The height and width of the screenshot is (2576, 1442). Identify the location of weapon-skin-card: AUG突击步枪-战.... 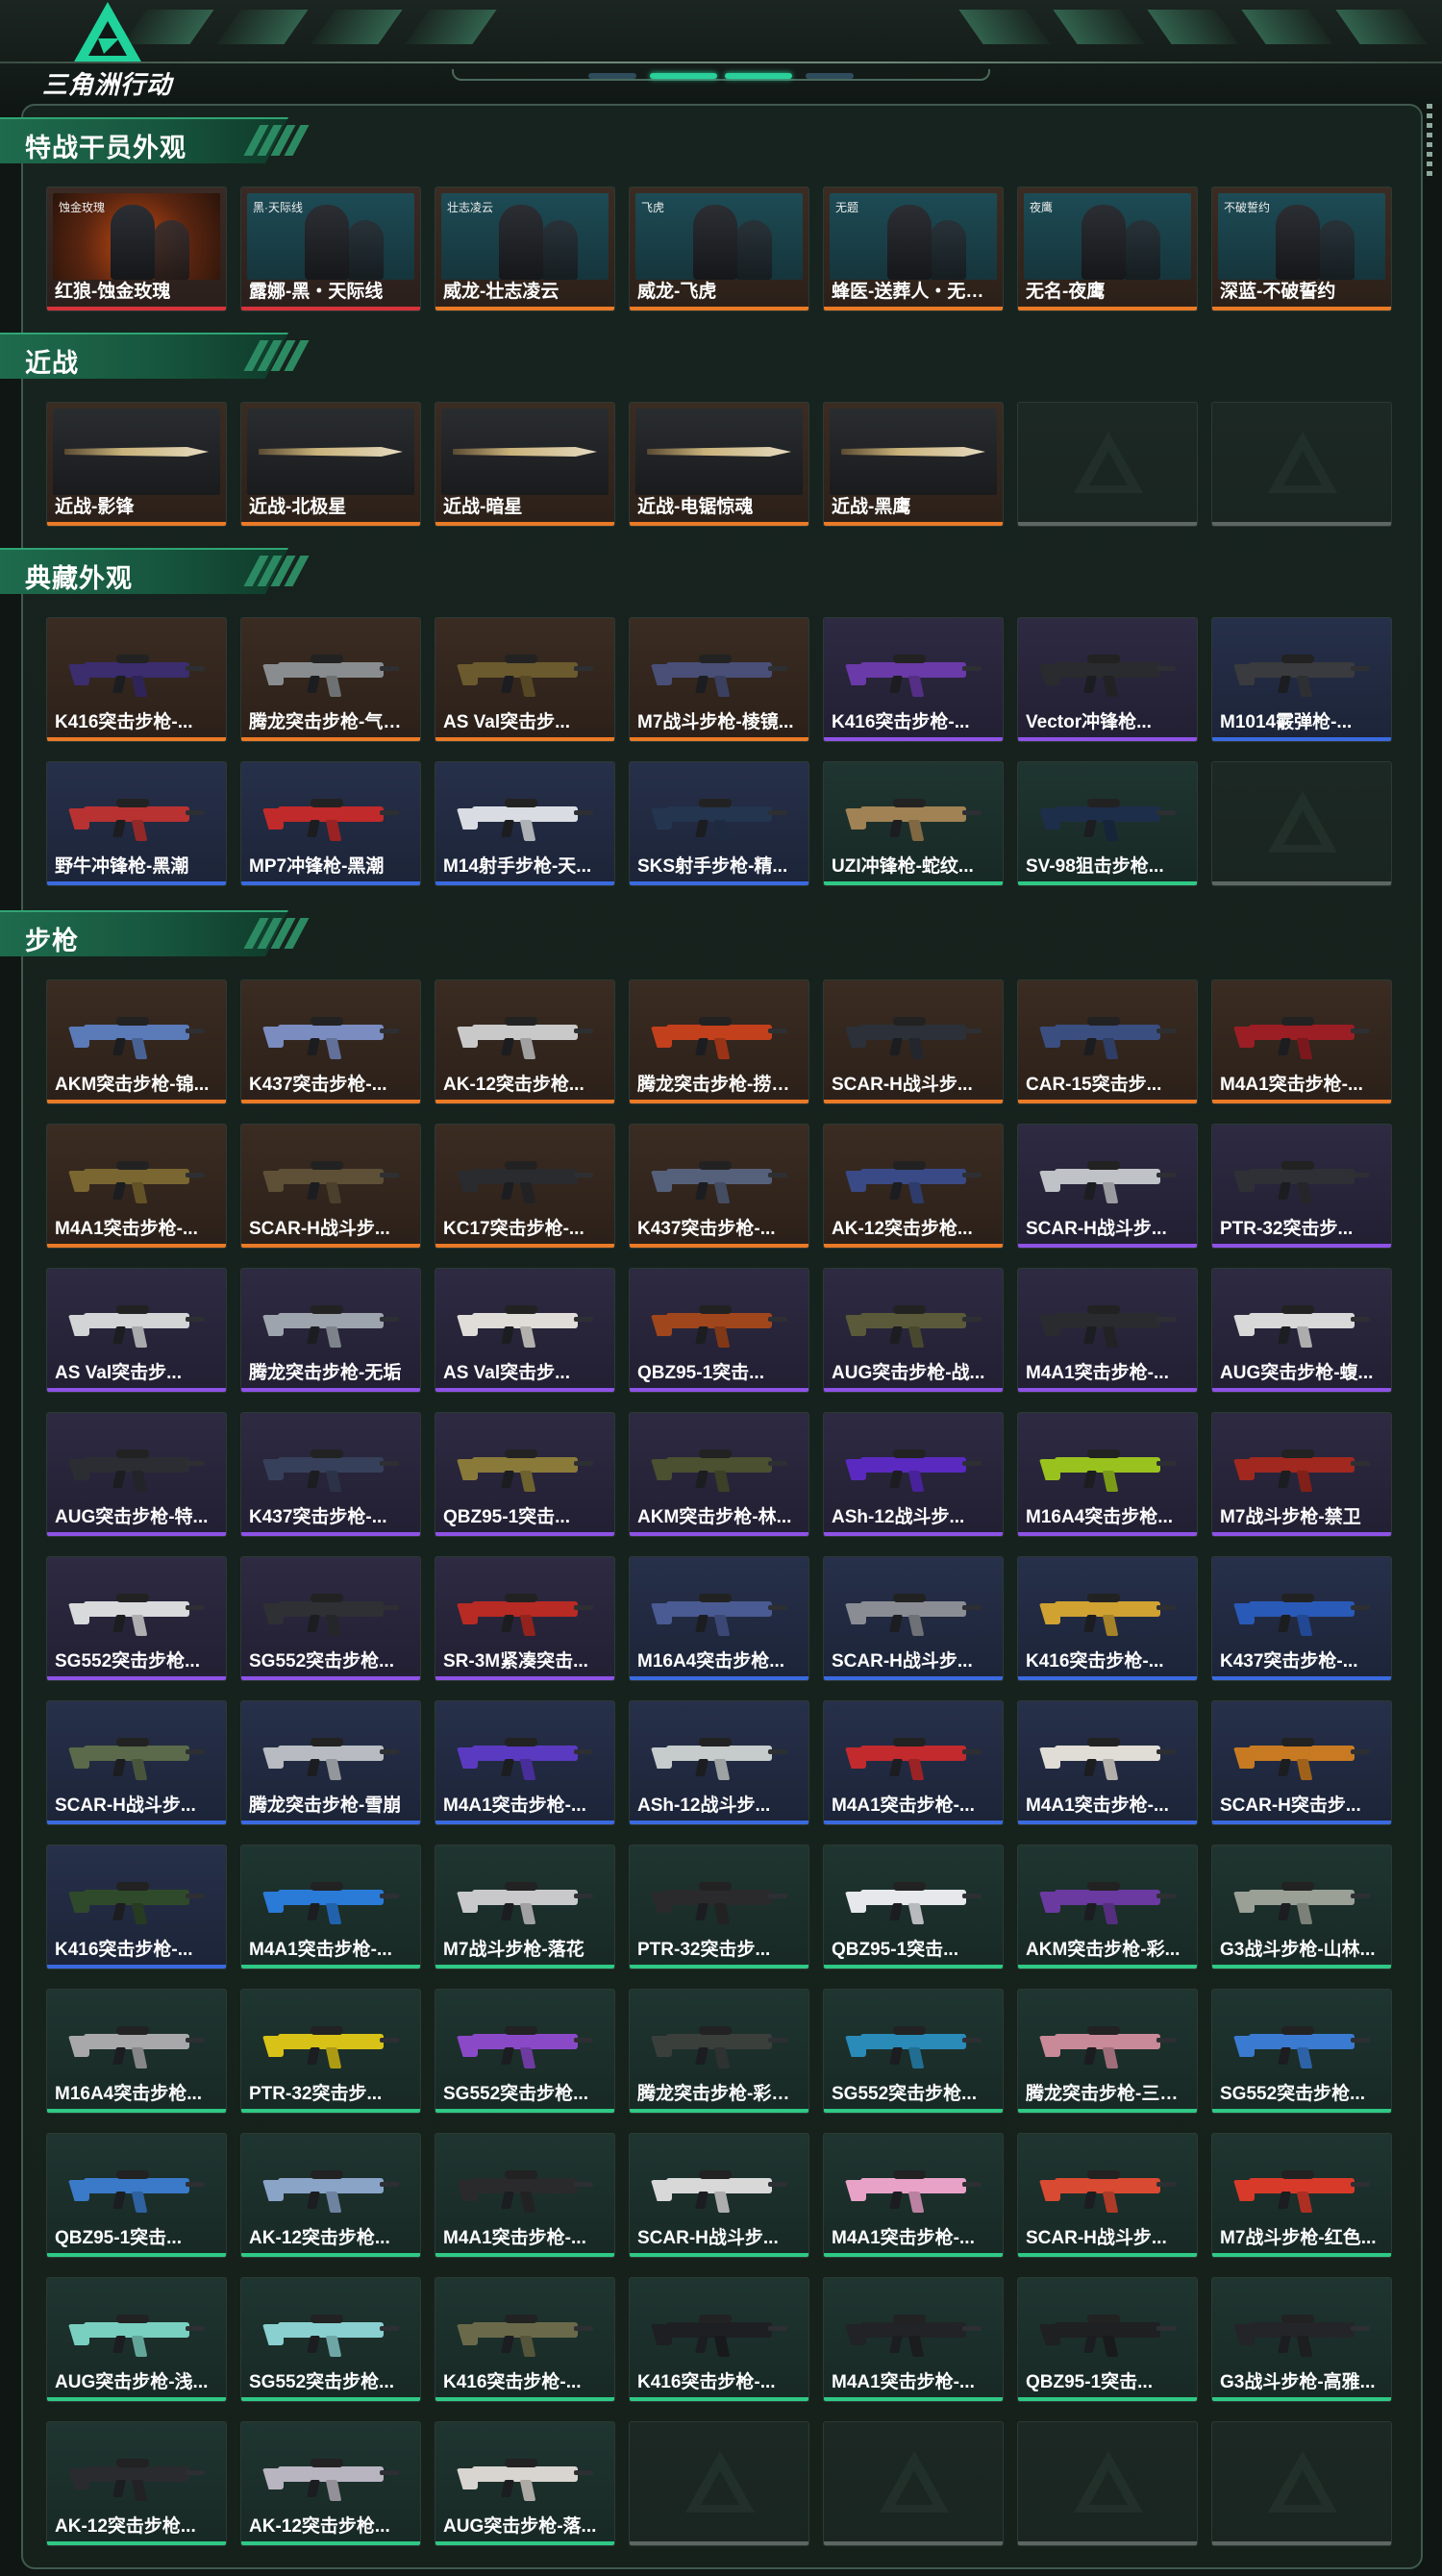
(913, 1331).